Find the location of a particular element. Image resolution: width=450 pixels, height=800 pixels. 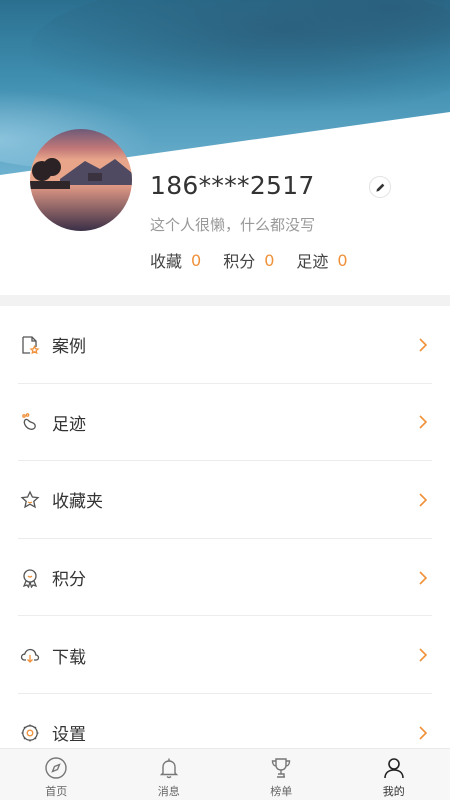

tab-home: 首页 is located at coordinates (56, 774).